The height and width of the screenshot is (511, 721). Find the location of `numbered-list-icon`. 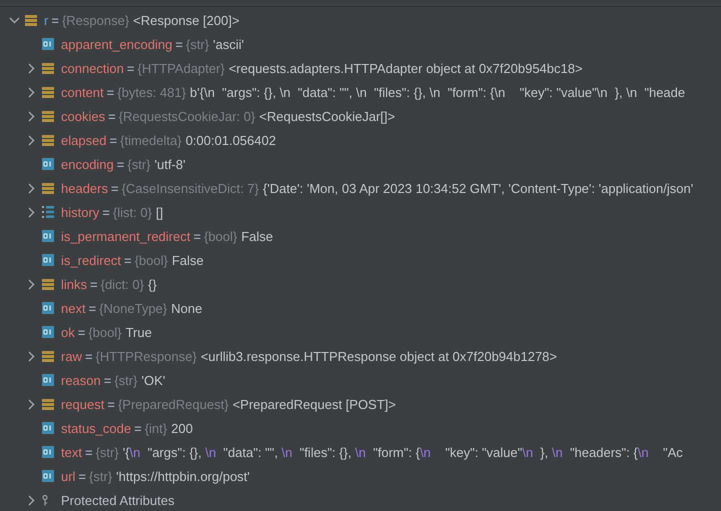

numbered-list-icon is located at coordinates (48, 212).